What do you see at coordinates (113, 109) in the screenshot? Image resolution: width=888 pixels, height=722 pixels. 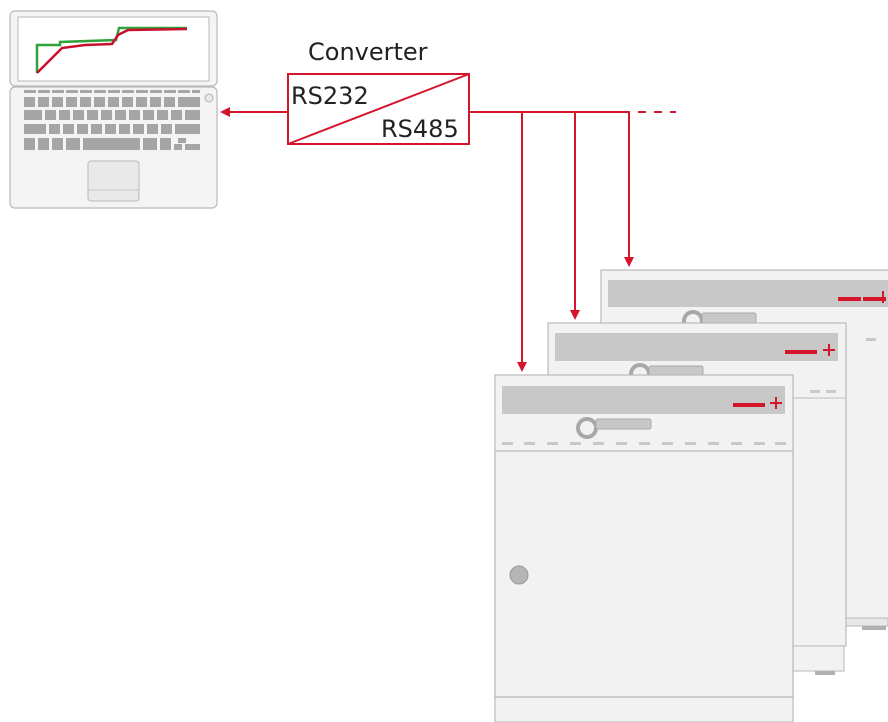 I see `laptop-icon` at bounding box center [113, 109].